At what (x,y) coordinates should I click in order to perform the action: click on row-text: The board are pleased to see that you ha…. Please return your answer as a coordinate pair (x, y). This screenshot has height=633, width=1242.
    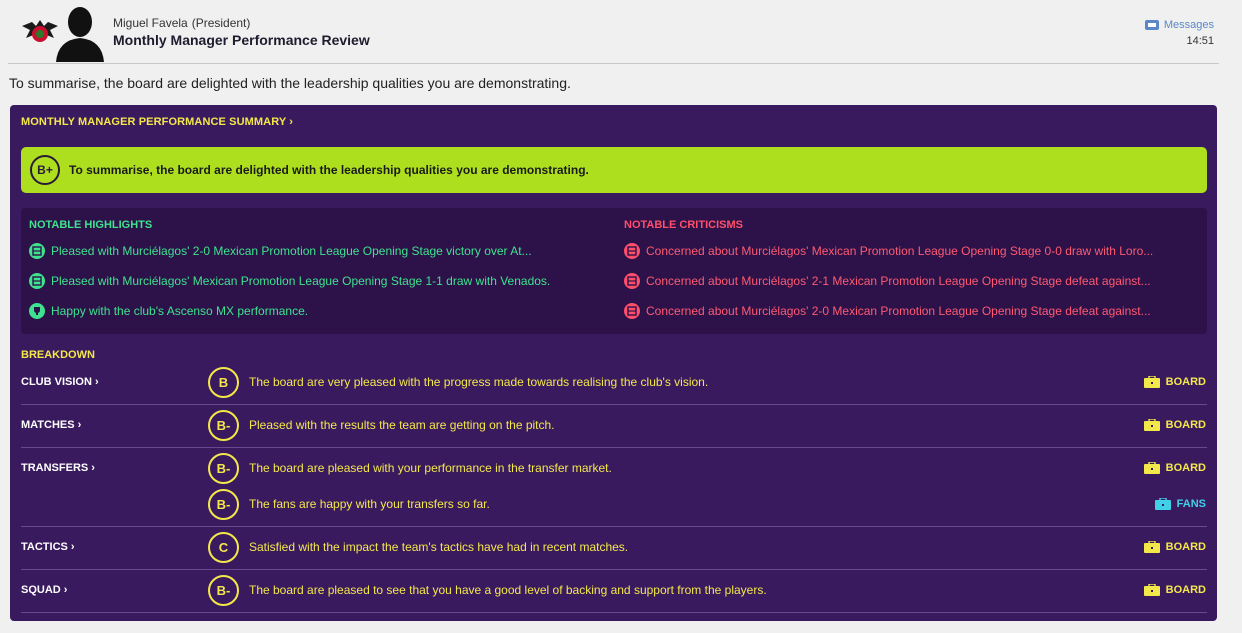
    Looking at the image, I should click on (508, 590).